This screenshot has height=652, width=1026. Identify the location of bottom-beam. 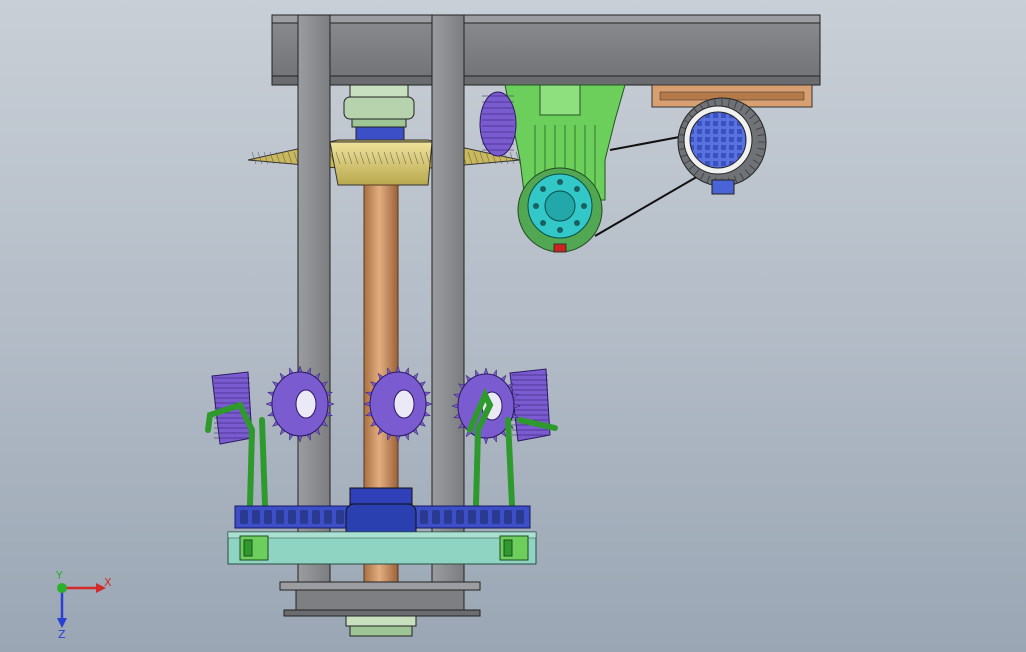
(380, 599).